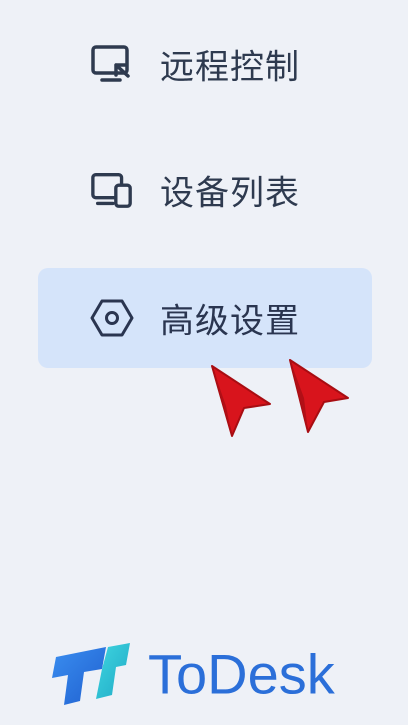  What do you see at coordinates (112, 318) in the screenshot?
I see `hex-settings-icon` at bounding box center [112, 318].